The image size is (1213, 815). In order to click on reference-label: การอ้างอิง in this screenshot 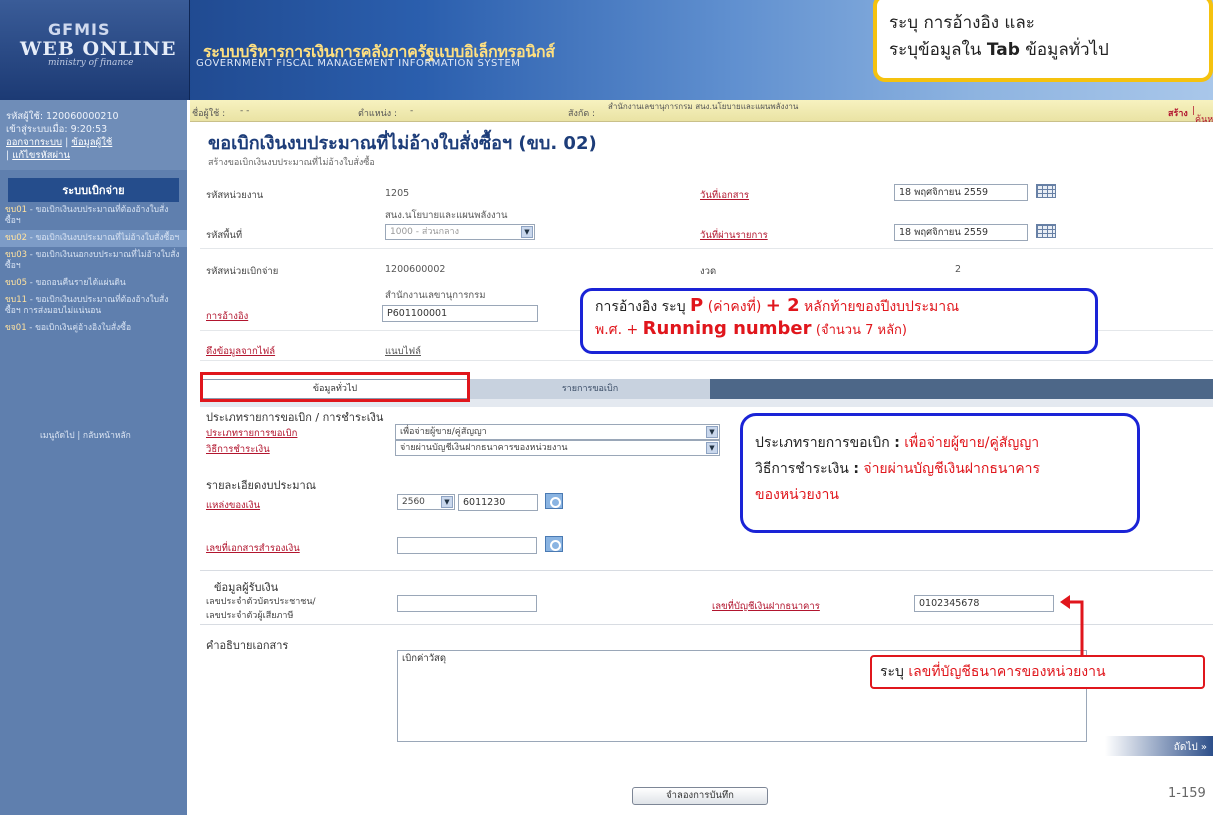, I will do `click(227, 316)`.